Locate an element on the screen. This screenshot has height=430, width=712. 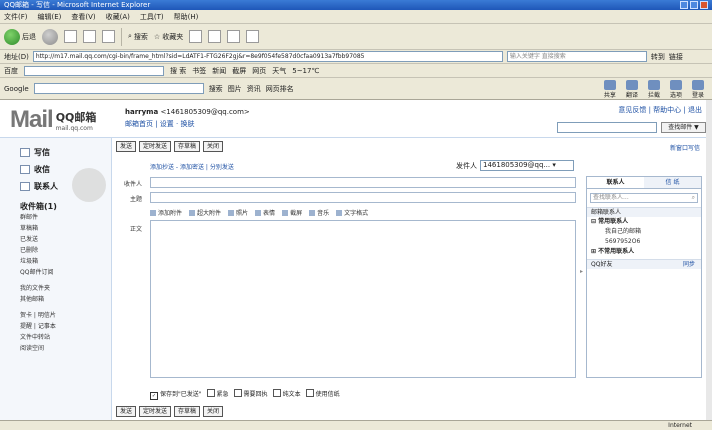
nav-compose: 写信 is located at coordinates (55, 152).